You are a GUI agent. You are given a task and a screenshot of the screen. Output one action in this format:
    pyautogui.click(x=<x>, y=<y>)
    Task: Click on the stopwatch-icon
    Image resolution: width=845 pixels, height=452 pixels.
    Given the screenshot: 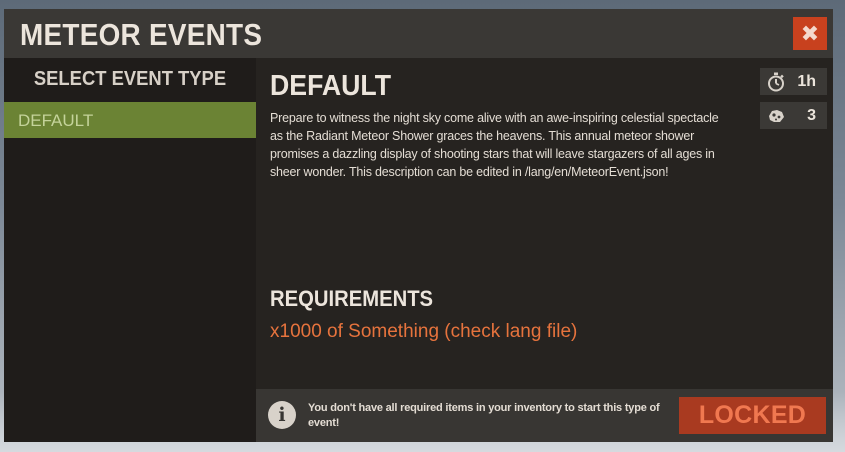 What is the action you would take?
    pyautogui.click(x=776, y=82)
    